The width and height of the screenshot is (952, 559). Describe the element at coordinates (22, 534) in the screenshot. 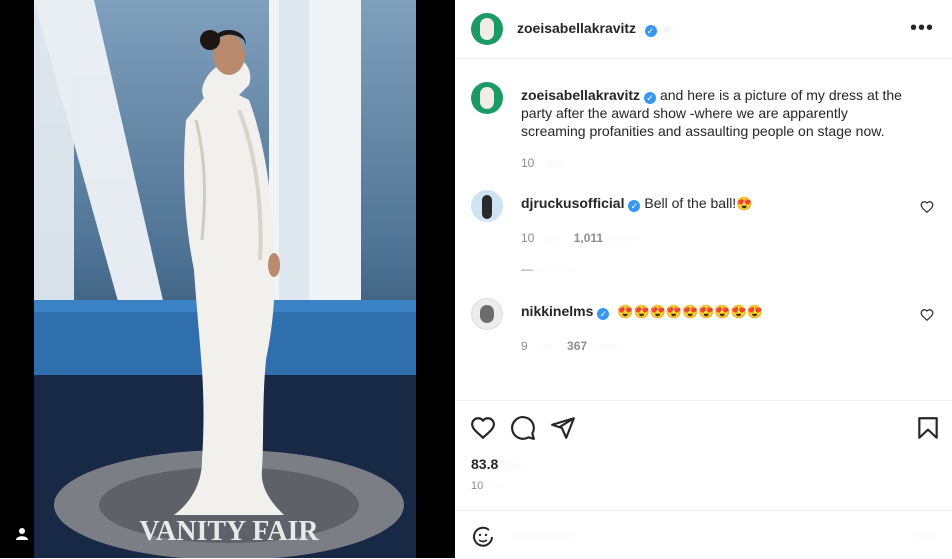

I see `user-tag-icon` at that location.